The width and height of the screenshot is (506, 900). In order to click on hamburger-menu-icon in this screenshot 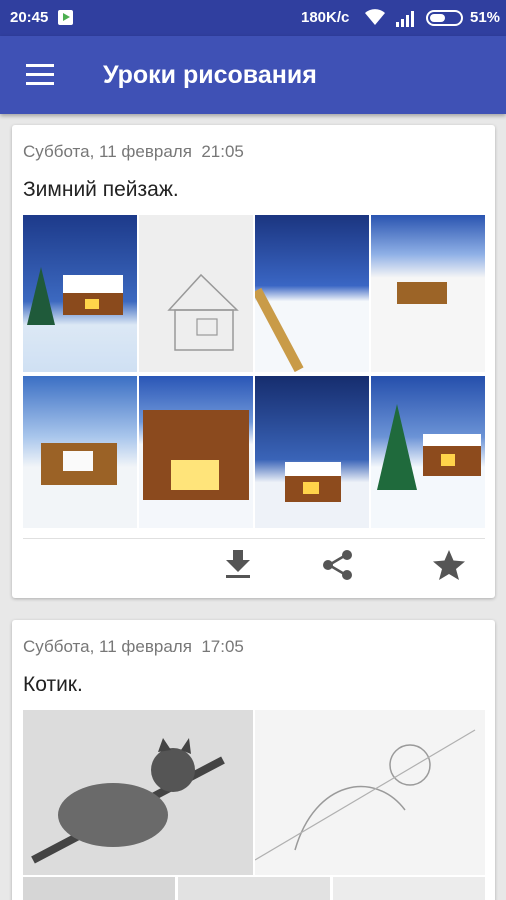, I will do `click(40, 75)`.